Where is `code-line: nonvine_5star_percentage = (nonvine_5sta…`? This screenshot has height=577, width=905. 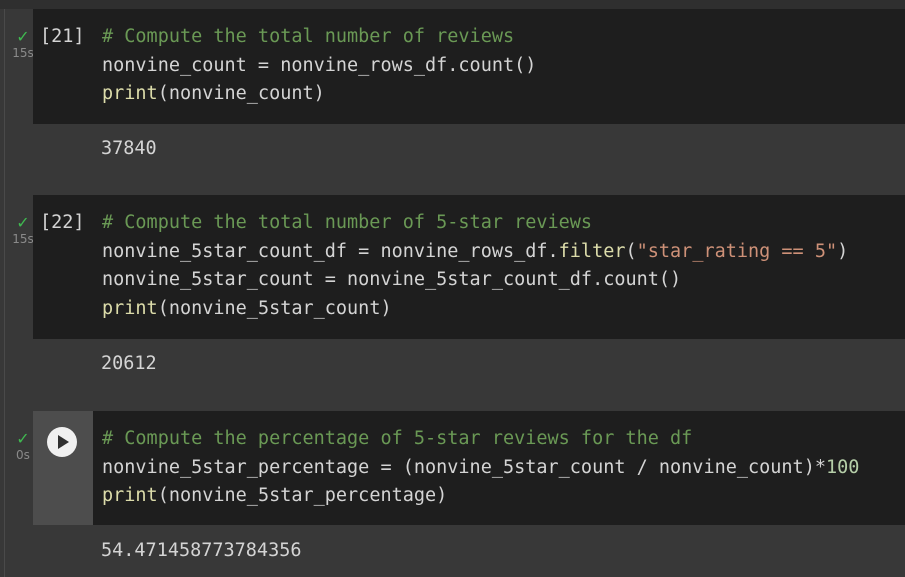 code-line: nonvine_5star_percentage = (nonvine_5sta… is located at coordinates (480, 467).